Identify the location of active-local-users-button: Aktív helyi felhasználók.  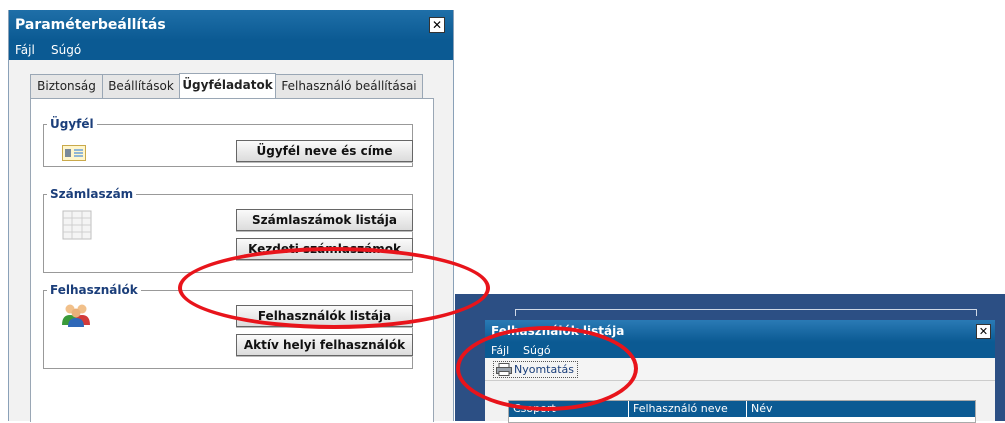
(324, 345).